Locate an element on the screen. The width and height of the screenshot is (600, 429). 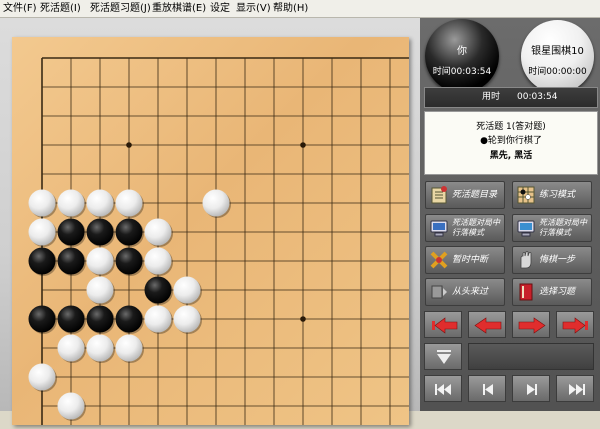
tsumego-directory-button: 死活题目录 is located at coordinates (465, 195).